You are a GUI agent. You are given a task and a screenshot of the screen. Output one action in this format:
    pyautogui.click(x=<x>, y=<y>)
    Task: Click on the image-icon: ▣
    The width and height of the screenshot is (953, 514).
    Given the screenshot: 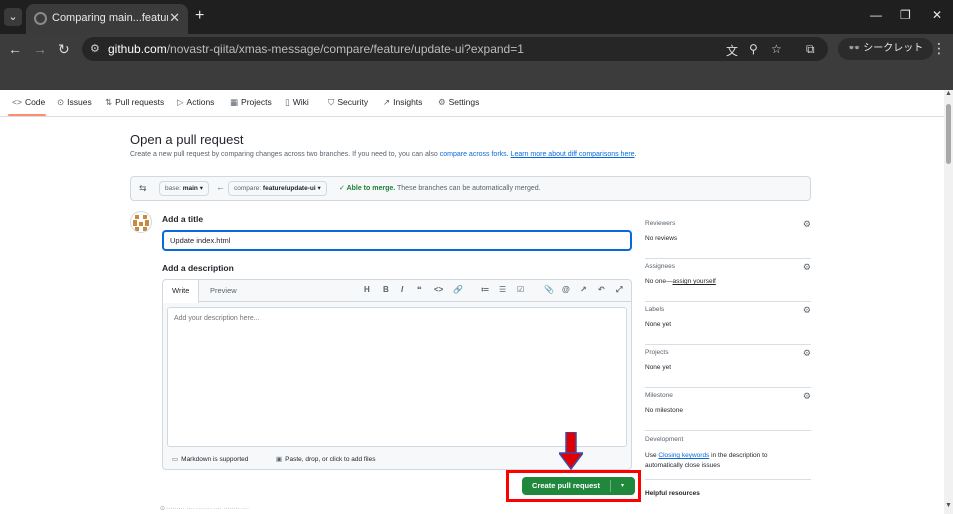 What is the action you would take?
    pyautogui.click(x=279, y=459)
    